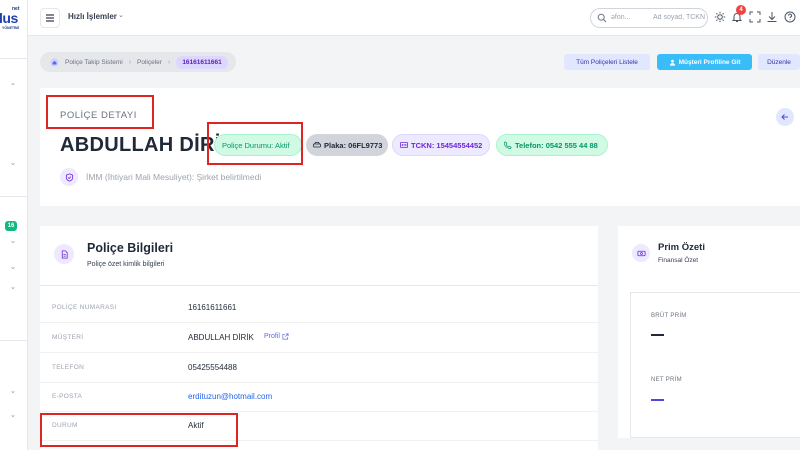  Describe the element at coordinates (68, 337) in the screenshot. I see `info-row-label: MÜŞTERİ` at that location.